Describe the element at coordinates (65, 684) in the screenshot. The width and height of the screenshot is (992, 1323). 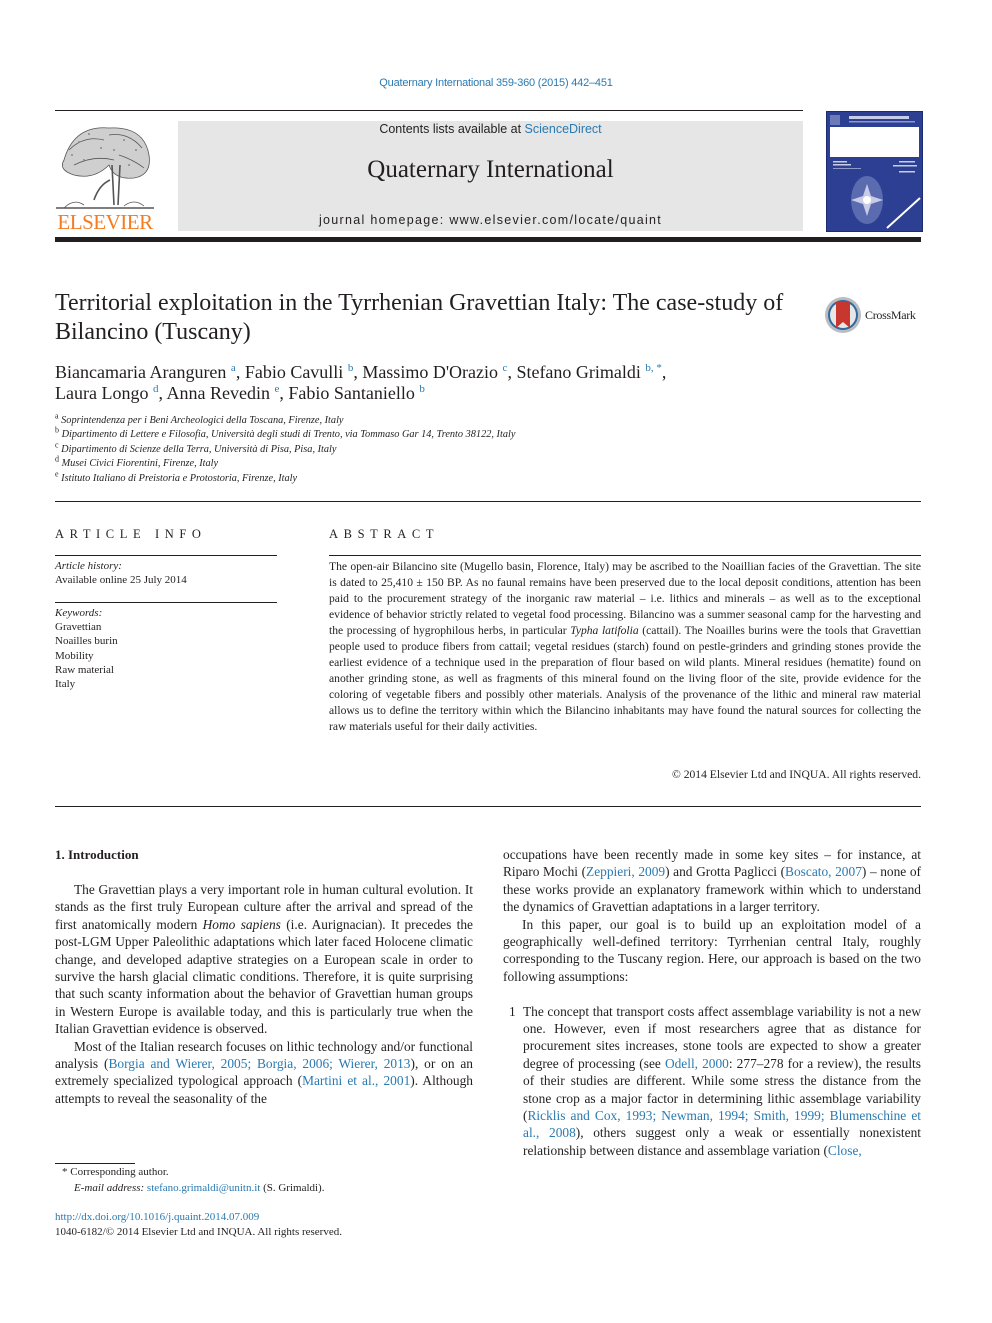
I see `keyword: Italy` at that location.